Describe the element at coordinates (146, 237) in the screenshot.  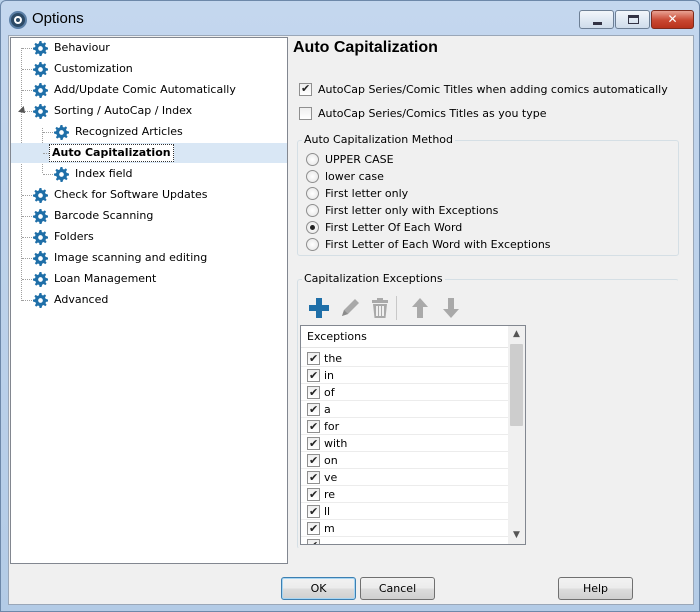
I see `tree-item-folders: Folders` at that location.